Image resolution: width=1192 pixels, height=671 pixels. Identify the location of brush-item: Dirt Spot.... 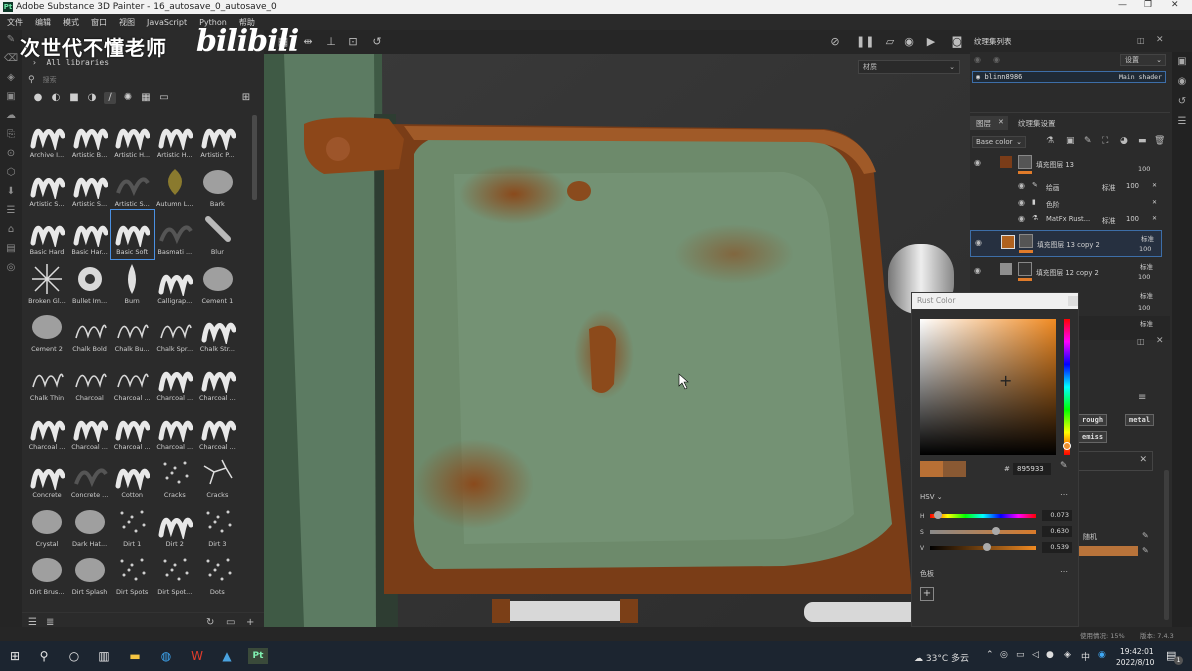
(175, 574).